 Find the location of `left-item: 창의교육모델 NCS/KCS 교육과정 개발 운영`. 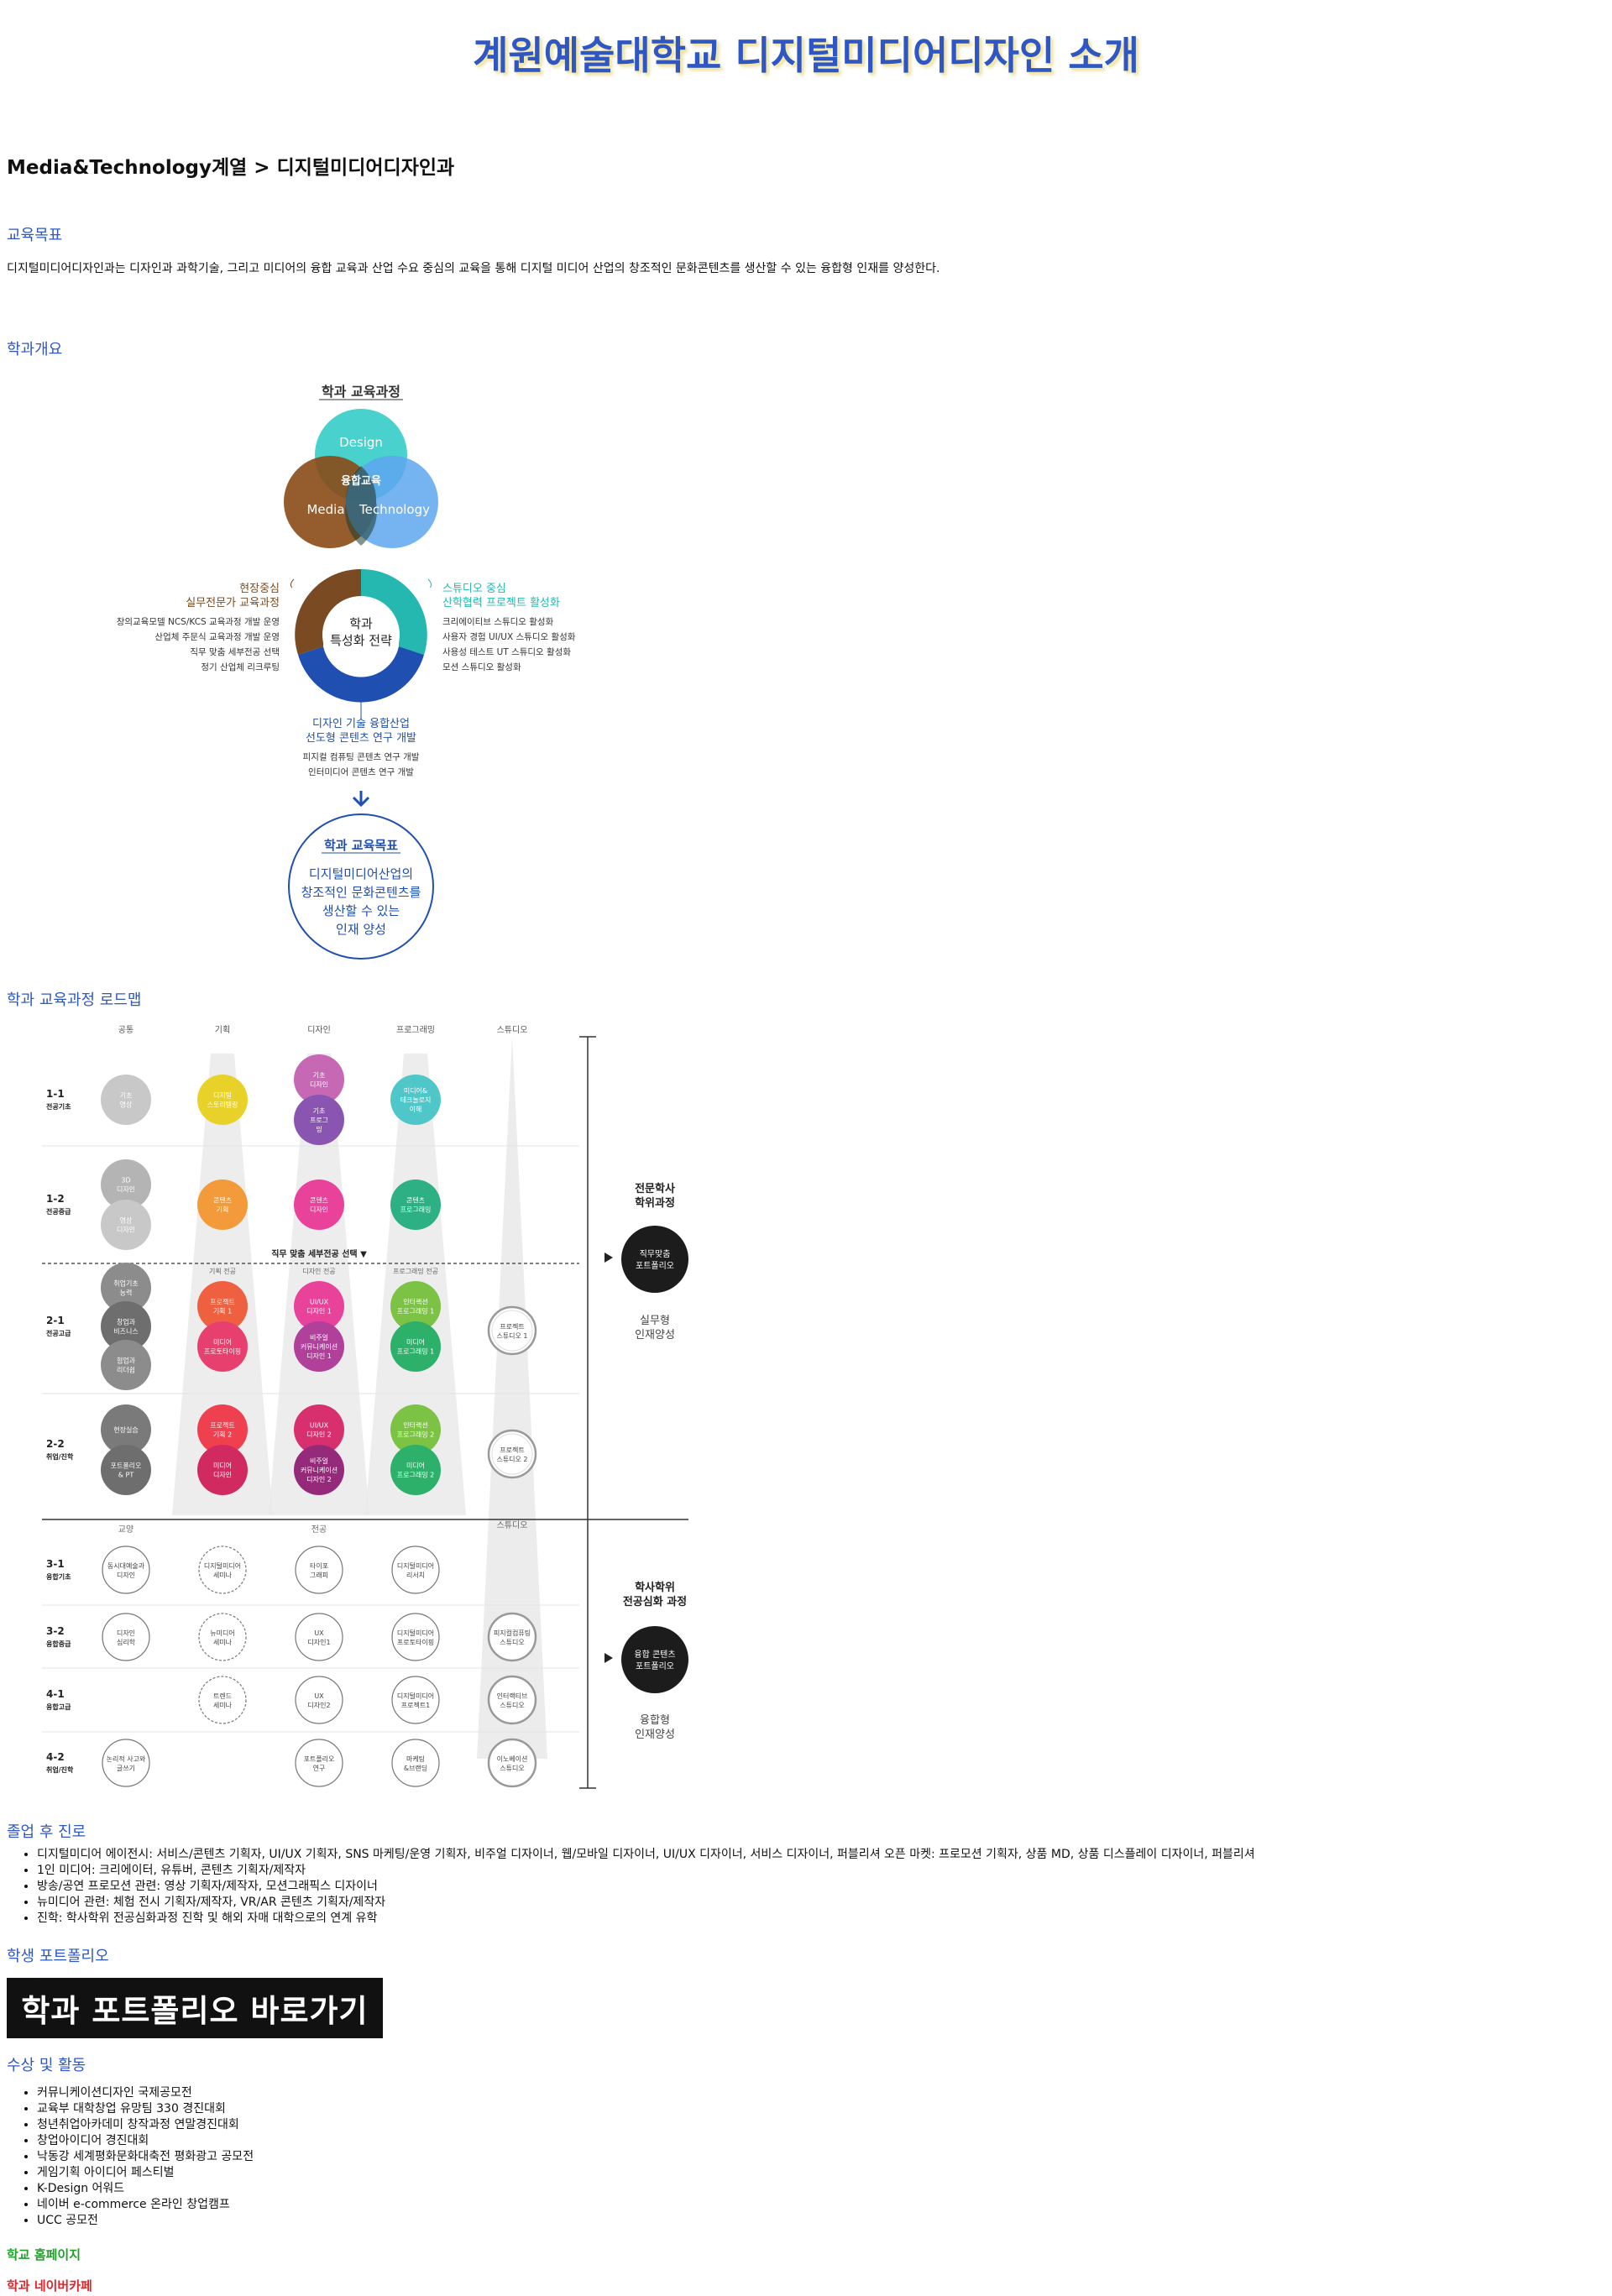

left-item: 창의교육모델 NCS/KCS 교육과정 개발 운영 is located at coordinates (198, 622).